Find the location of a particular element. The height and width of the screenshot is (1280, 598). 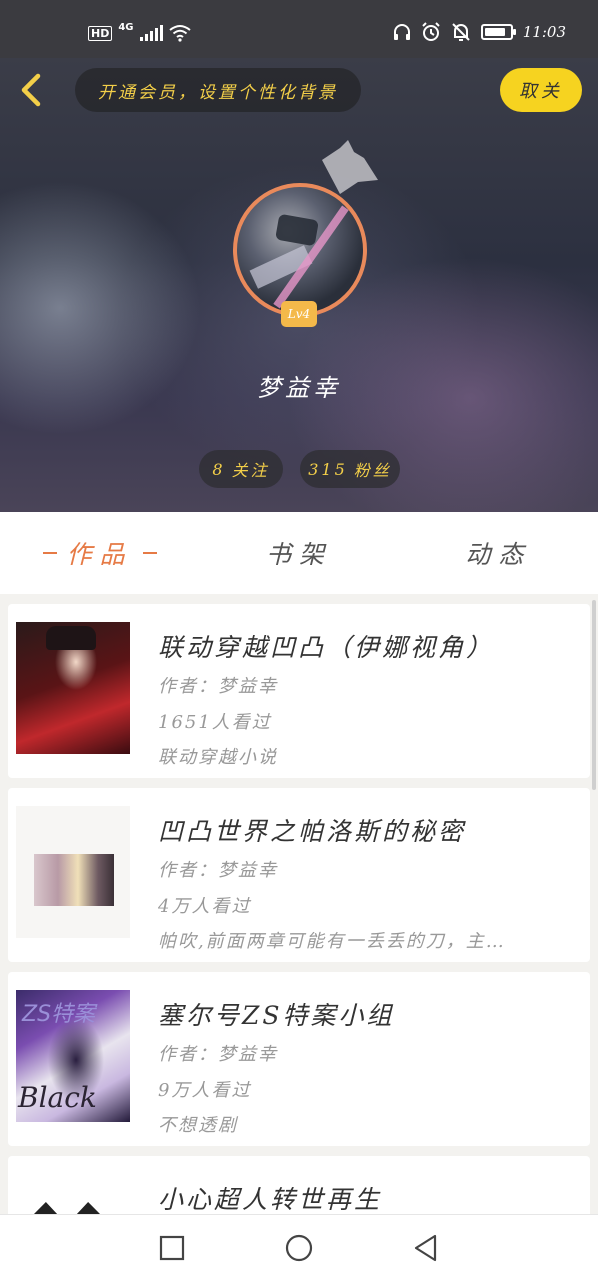

headphones-icon is located at coordinates (401, 32).